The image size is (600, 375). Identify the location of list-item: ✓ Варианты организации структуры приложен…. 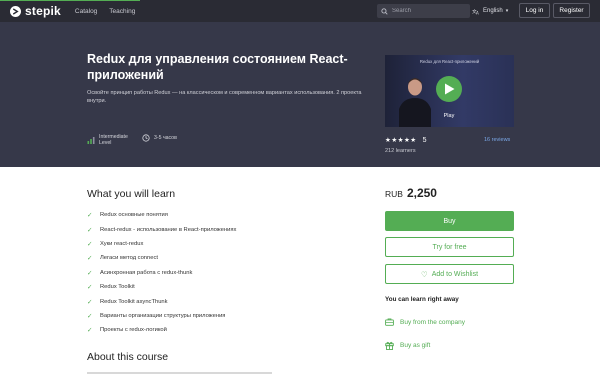
(161, 316).